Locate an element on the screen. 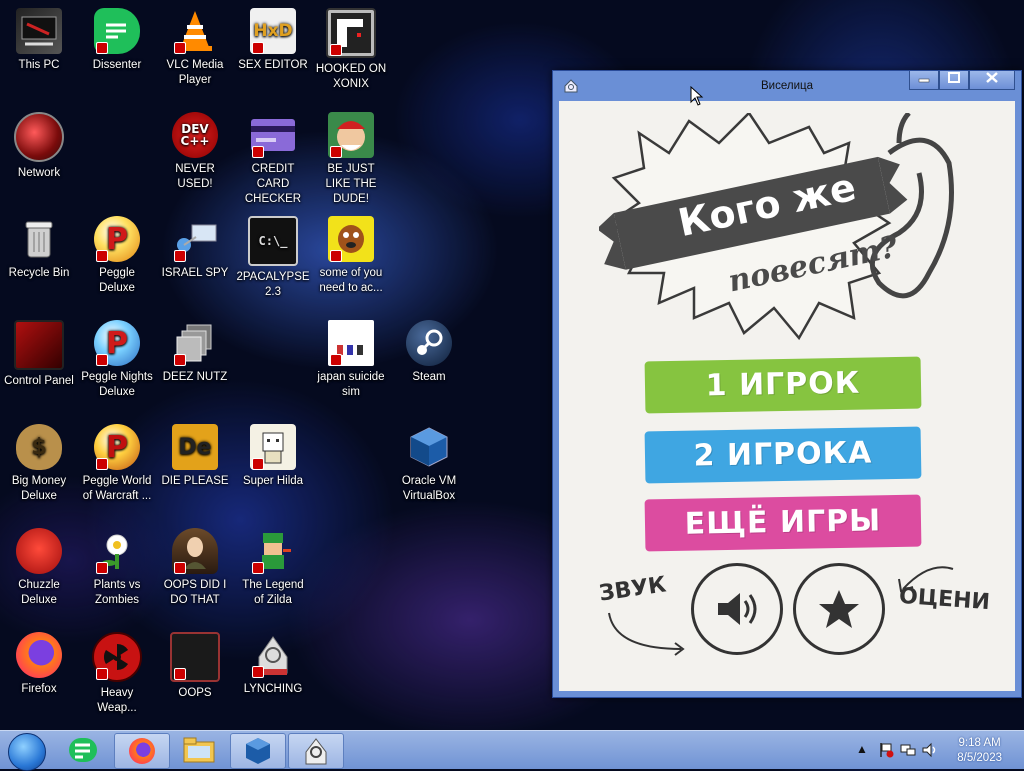 The width and height of the screenshot is (1024, 771). desktop-icon-super-hilda: Super Hilda is located at coordinates (273, 466).